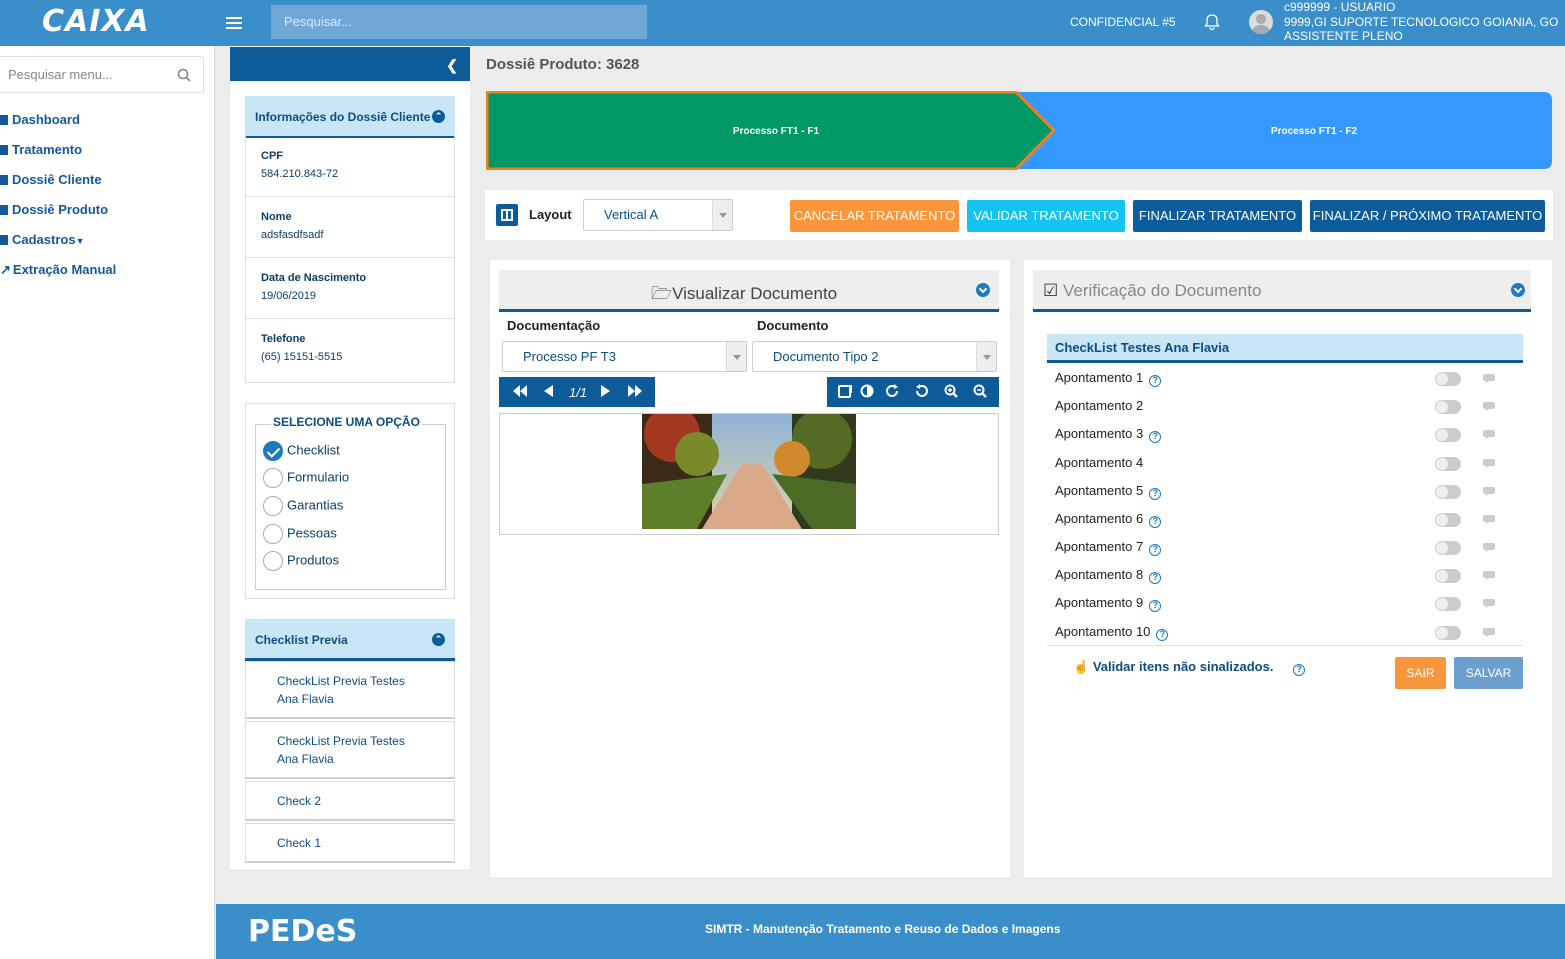 The width and height of the screenshot is (1565, 959). Describe the element at coordinates (58, 270) in the screenshot. I see `sidebar-item-extracao-manual: ↗ Extração Manual` at that location.